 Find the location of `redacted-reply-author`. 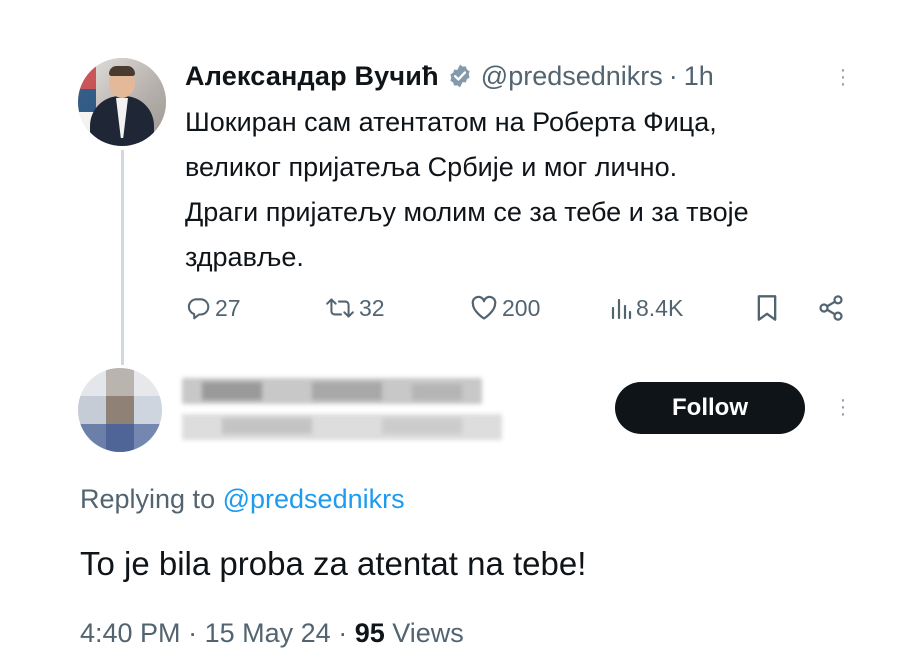

redacted-reply-author is located at coordinates (342, 411).